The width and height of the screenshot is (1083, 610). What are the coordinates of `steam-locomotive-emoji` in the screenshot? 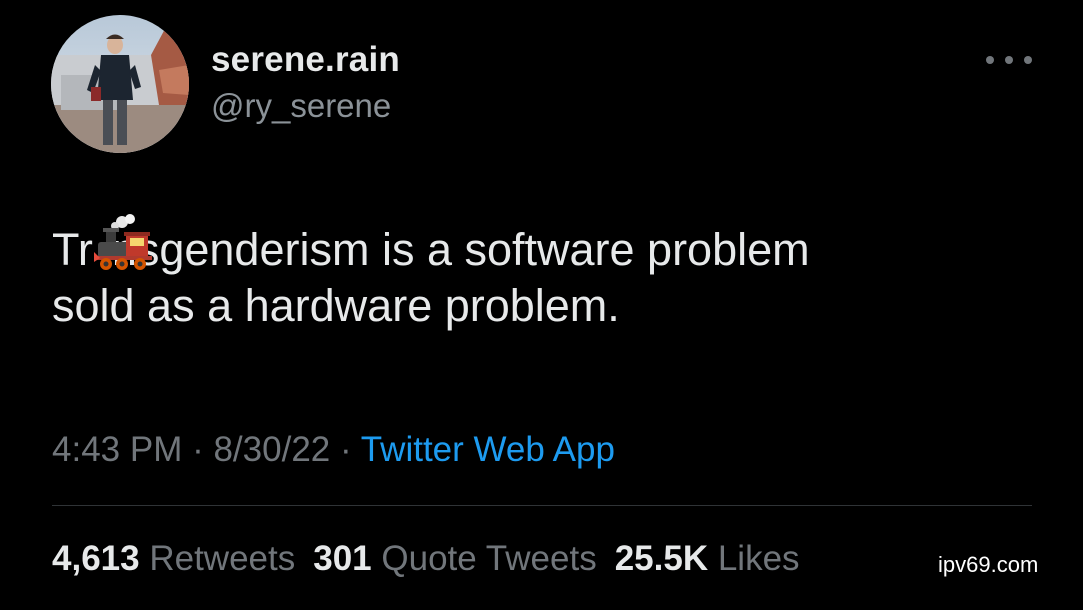 It's located at (123, 242).